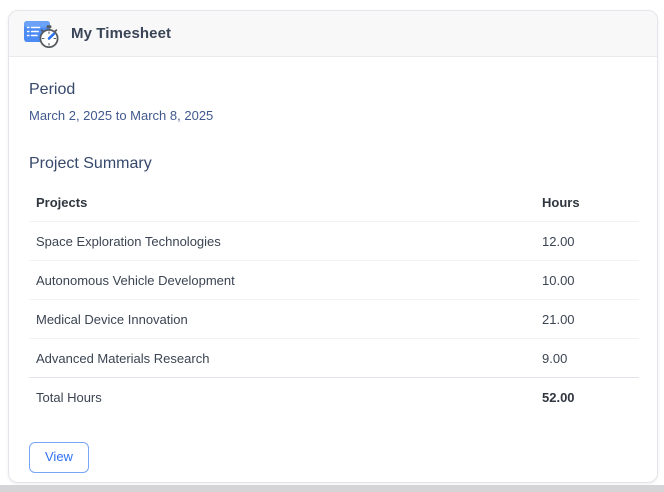 The height and width of the screenshot is (492, 664). I want to click on total-label: Total Hours, so click(69, 397).